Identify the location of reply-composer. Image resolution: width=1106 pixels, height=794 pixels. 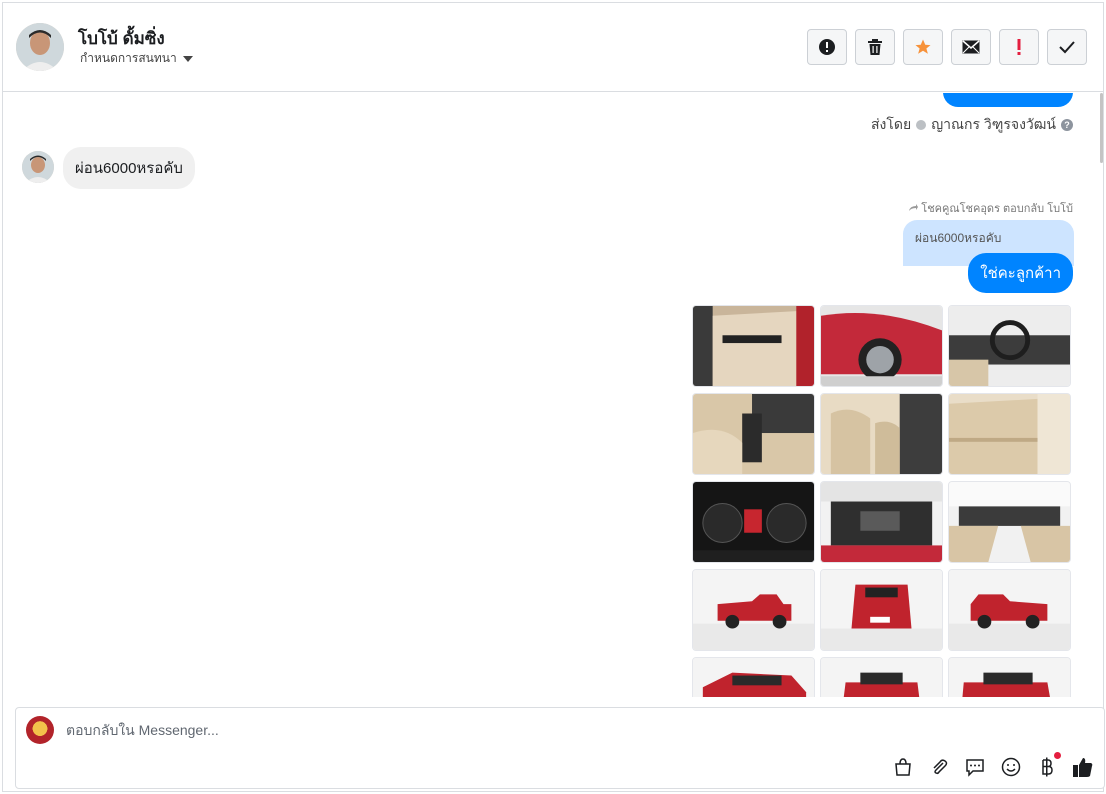
(560, 748).